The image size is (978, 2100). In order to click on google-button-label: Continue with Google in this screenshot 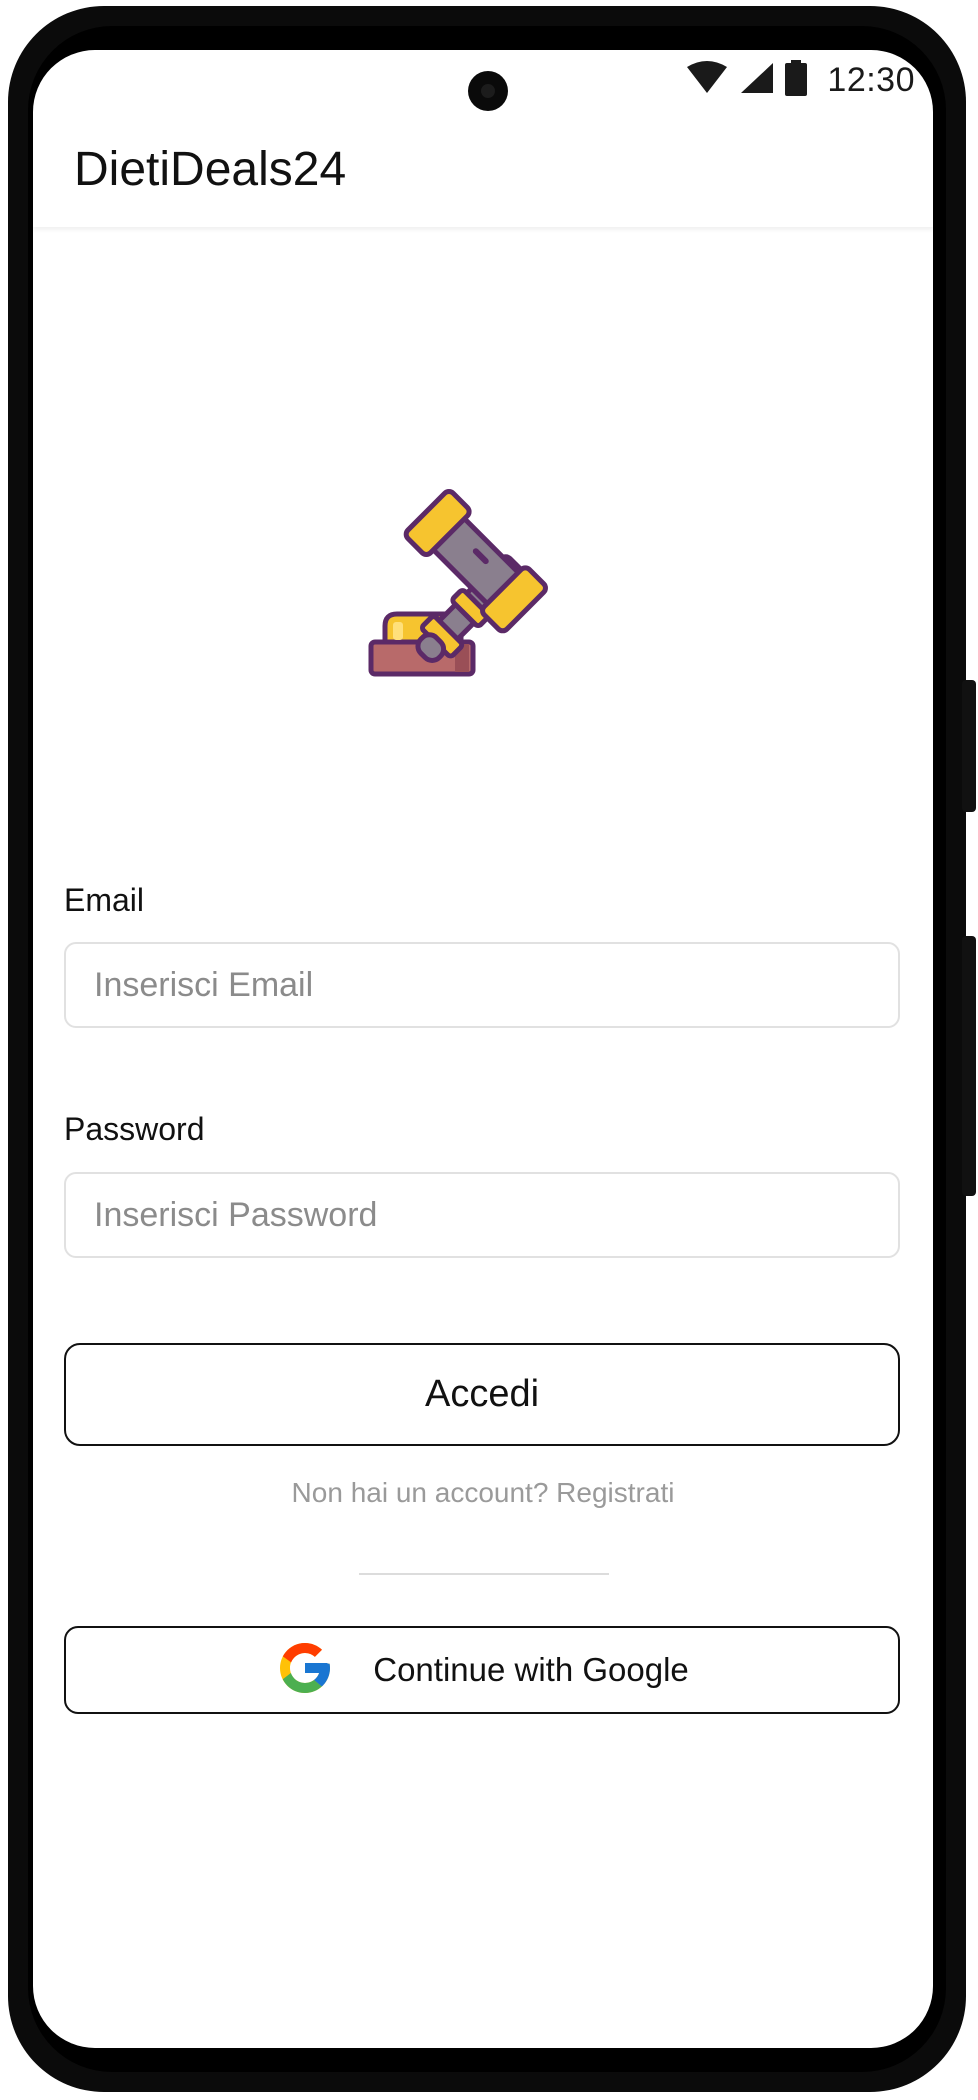, I will do `click(531, 1669)`.